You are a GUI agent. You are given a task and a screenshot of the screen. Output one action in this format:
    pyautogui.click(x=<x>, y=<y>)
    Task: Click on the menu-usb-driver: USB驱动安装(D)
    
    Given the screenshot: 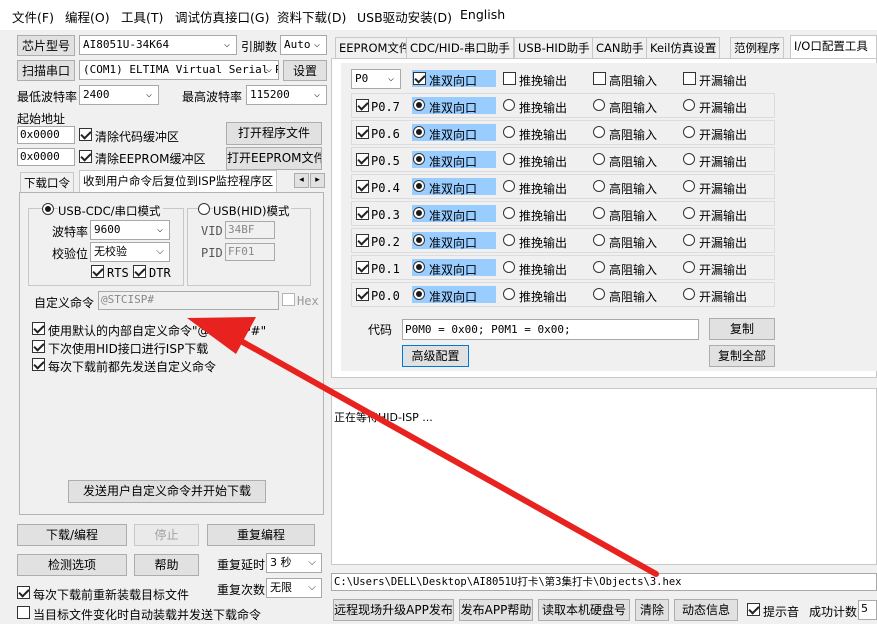 What is the action you would take?
    pyautogui.click(x=404, y=16)
    